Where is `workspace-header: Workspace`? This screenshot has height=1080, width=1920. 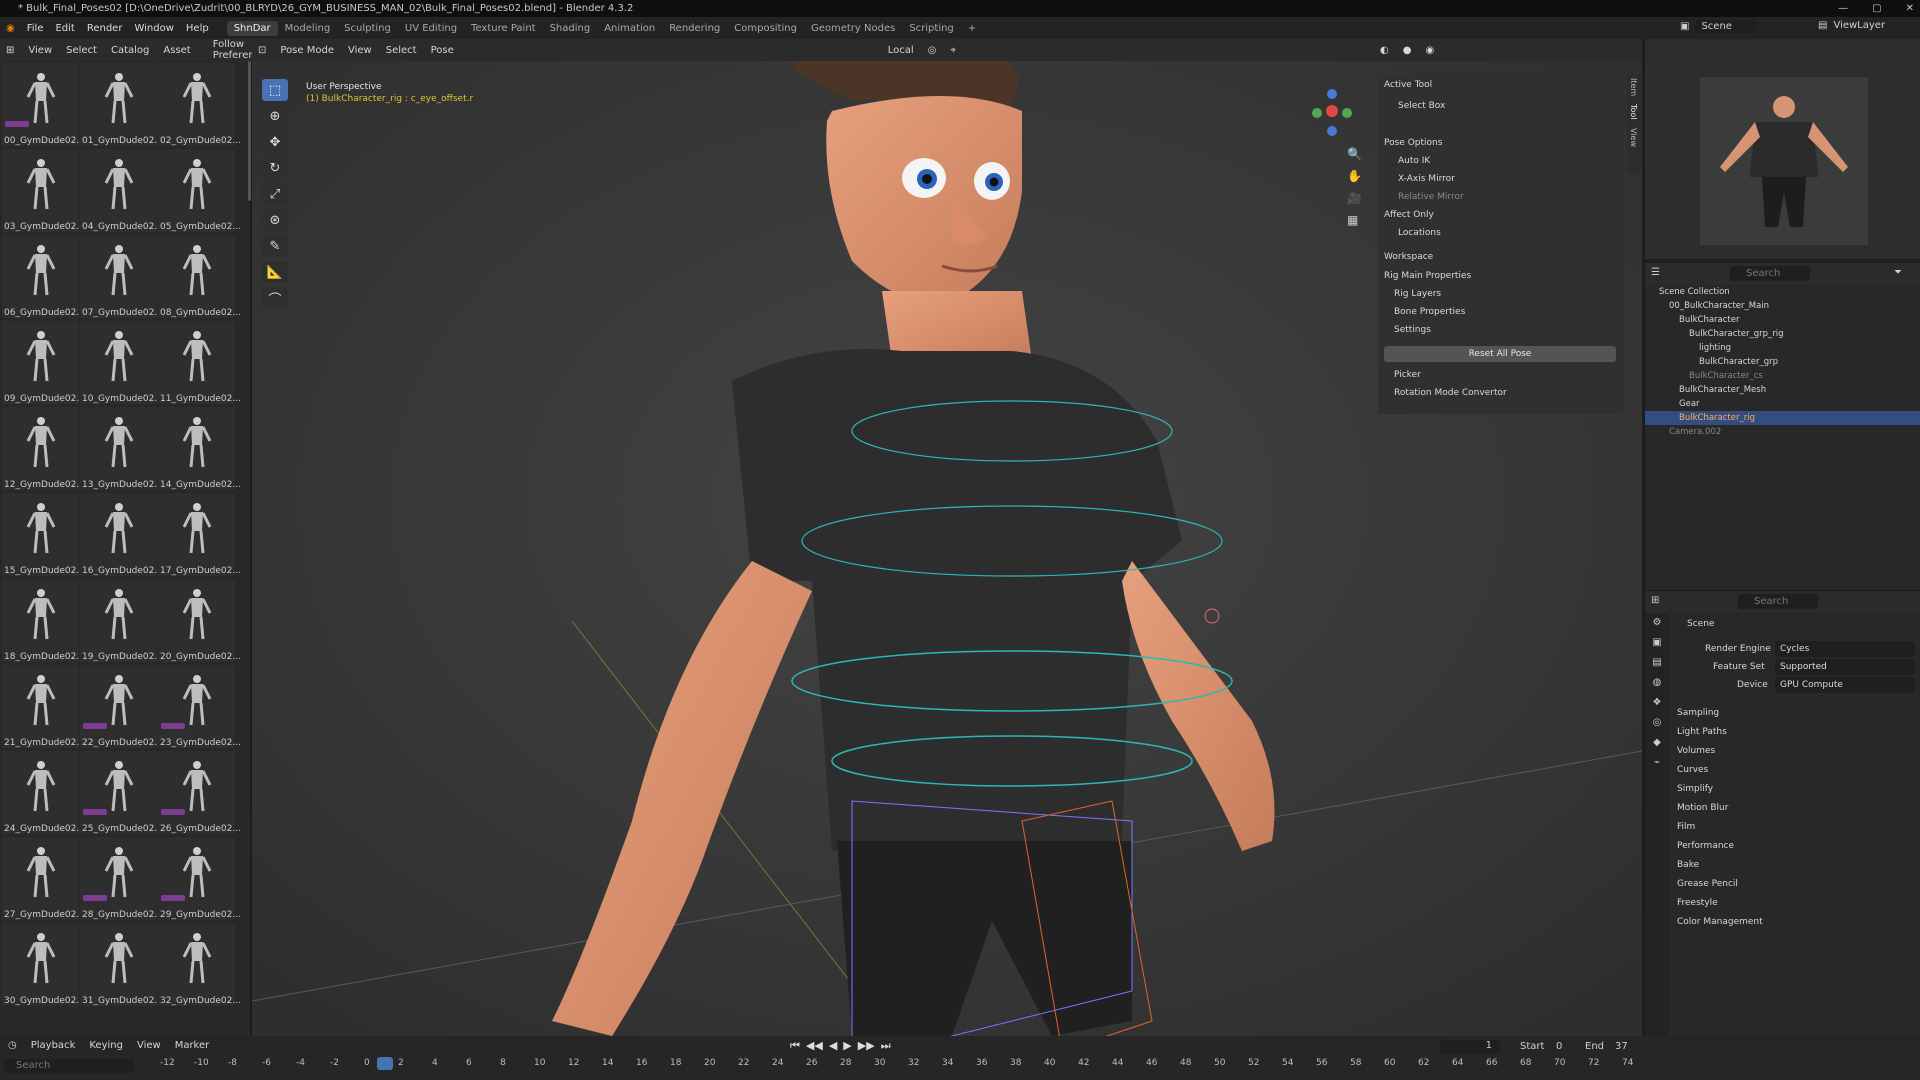 workspace-header: Workspace is located at coordinates (1408, 257).